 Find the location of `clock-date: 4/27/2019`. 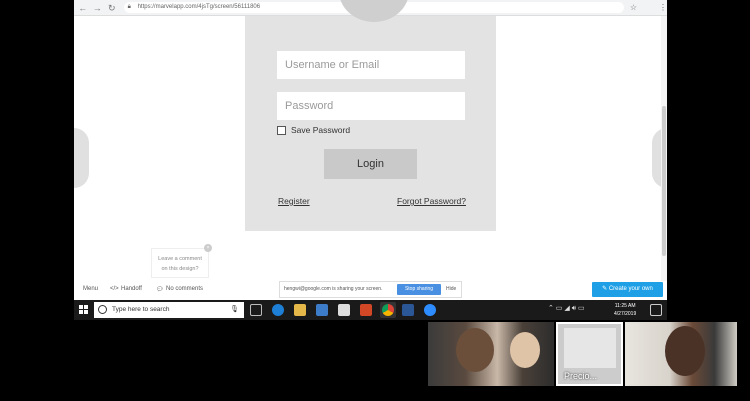

clock-date: 4/27/2019 is located at coordinates (625, 314).